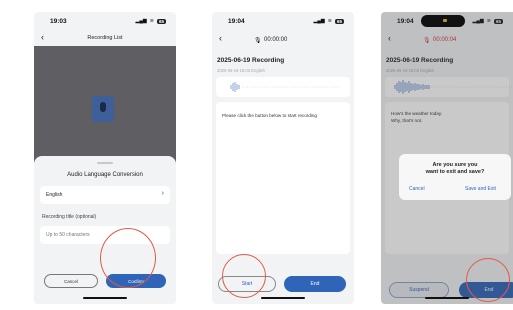 This screenshot has width=513, height=310. What do you see at coordinates (258, 41) in the screenshot?
I see `microphone-icon: 🎙` at bounding box center [258, 41].